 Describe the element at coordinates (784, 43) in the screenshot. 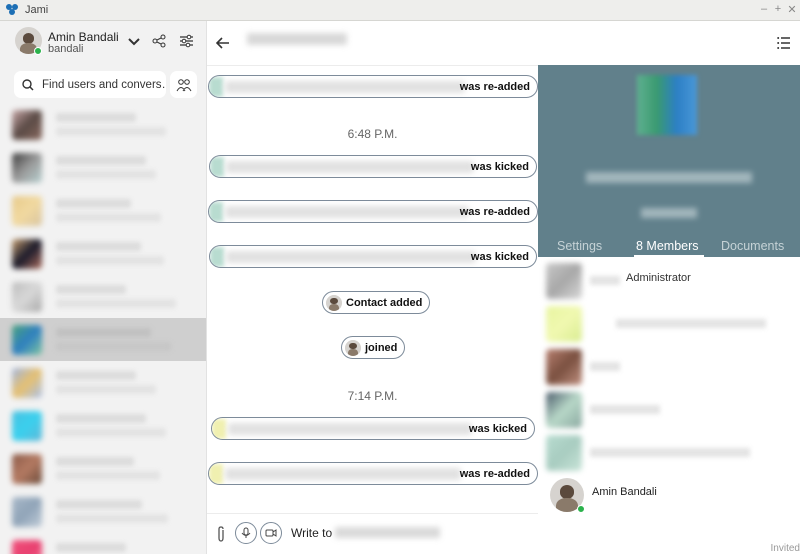

I see `details-menu-icon` at that location.